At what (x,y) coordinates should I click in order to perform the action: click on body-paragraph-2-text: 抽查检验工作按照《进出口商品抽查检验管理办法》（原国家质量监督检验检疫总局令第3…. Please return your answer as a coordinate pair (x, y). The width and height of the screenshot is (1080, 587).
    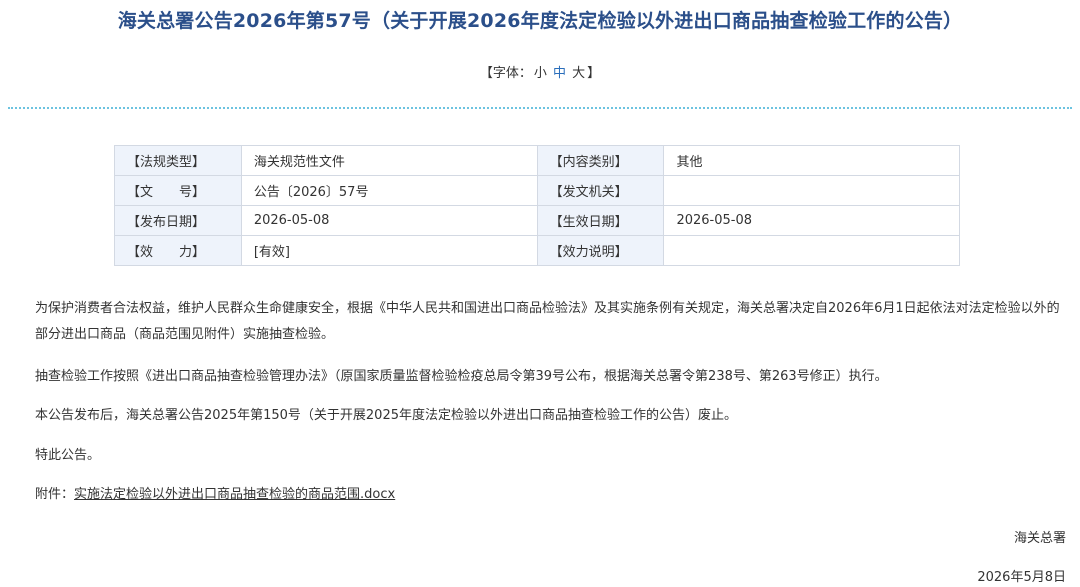
    Looking at the image, I should click on (461, 376).